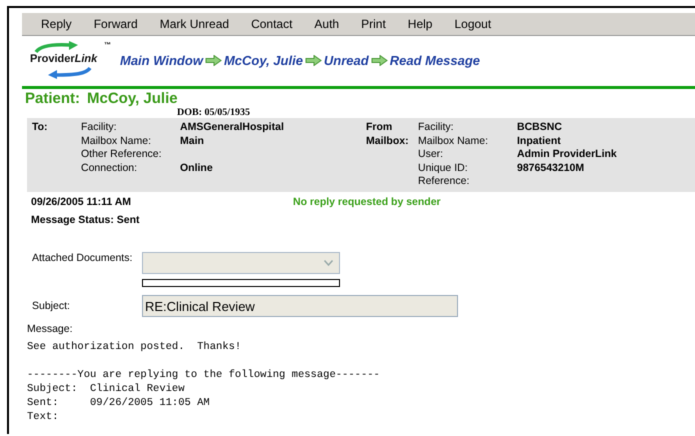  Describe the element at coordinates (367, 202) in the screenshot. I see `reply-note: No reply requested by sender` at that location.